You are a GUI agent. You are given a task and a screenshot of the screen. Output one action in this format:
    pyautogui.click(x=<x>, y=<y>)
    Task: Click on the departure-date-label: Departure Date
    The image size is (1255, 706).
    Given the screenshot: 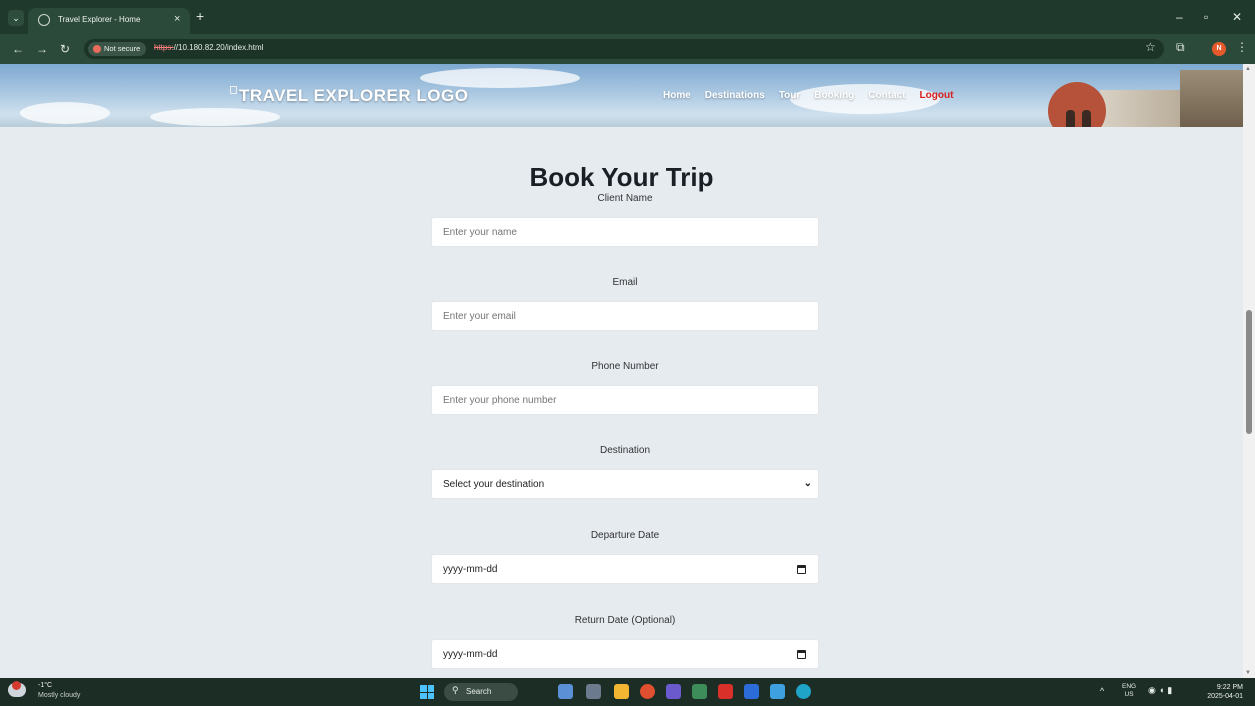 What is the action you would take?
    pyautogui.click(x=625, y=535)
    